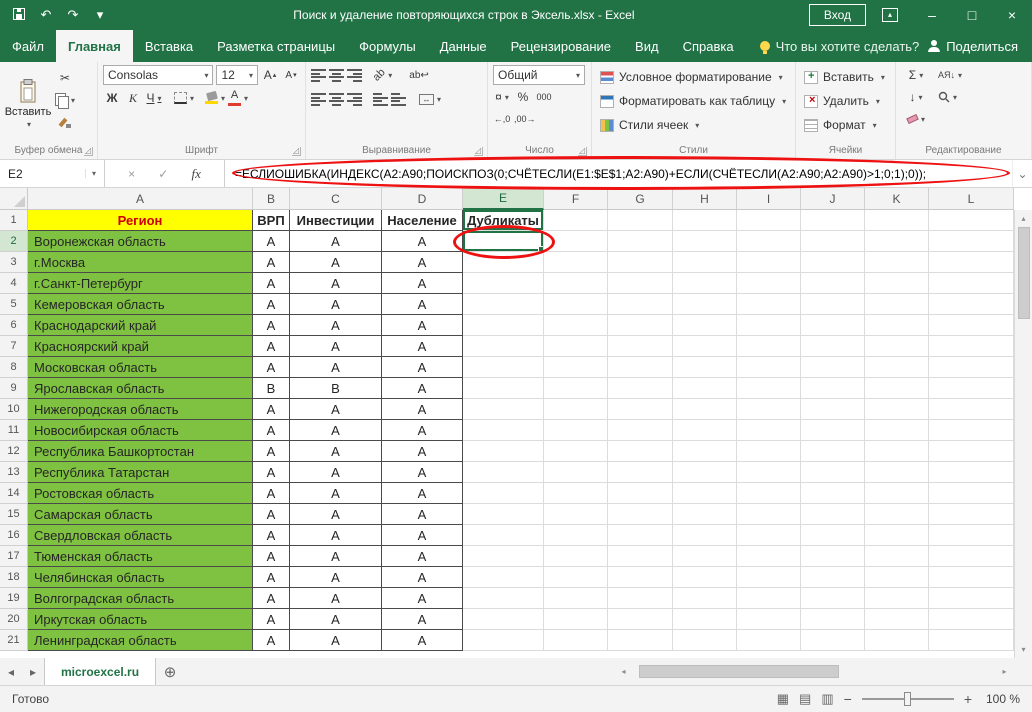  Describe the element at coordinates (422, 430) in the screenshot. I see `cell-D11: A` at that location.